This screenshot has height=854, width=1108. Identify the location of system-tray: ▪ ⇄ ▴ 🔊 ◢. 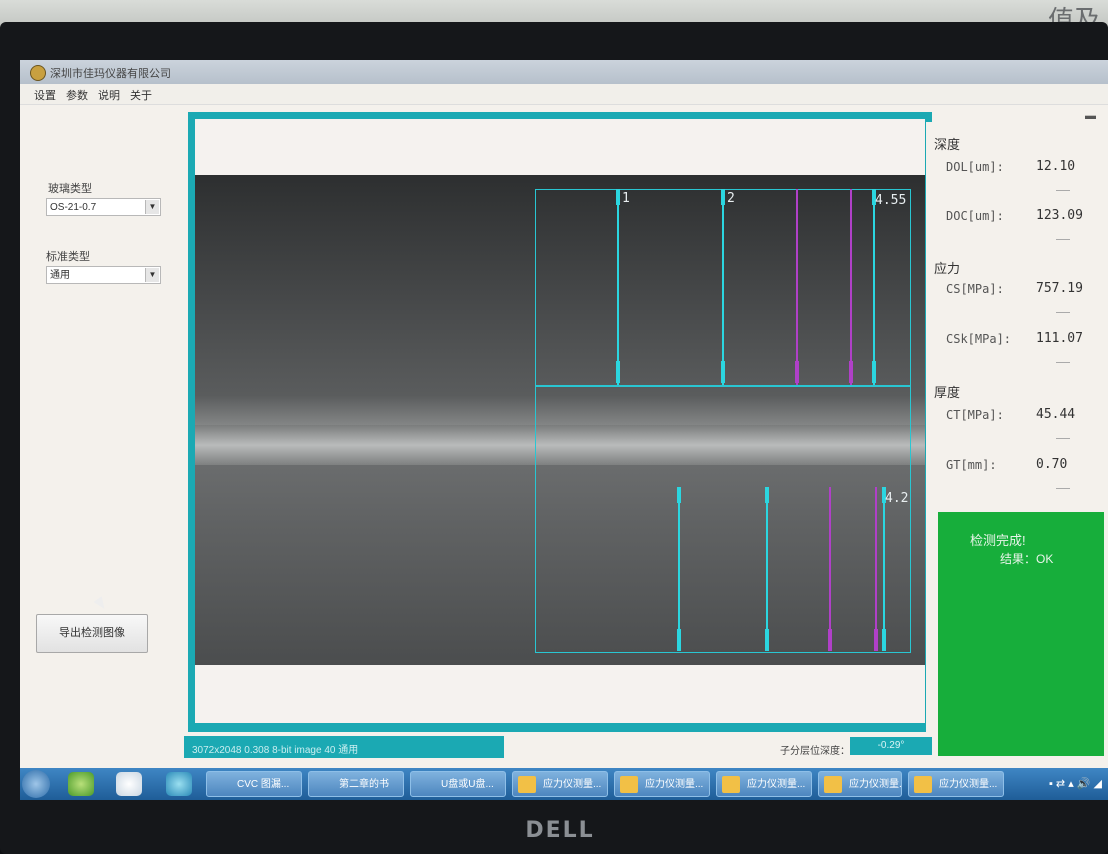
(1075, 783).